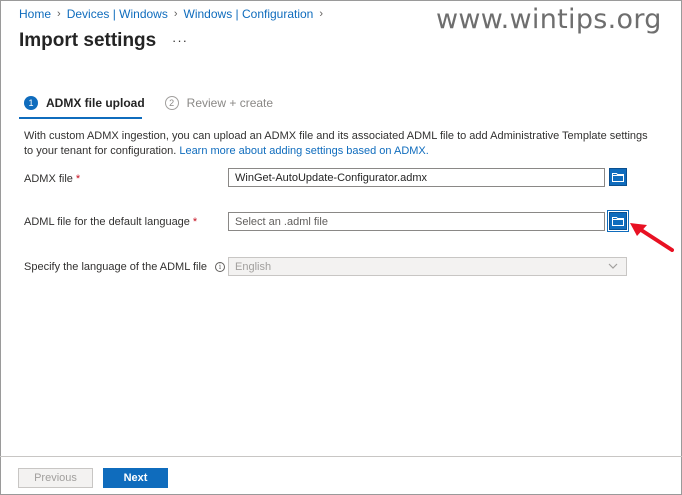  I want to click on step-label: ADMX file upload, so click(95, 103).